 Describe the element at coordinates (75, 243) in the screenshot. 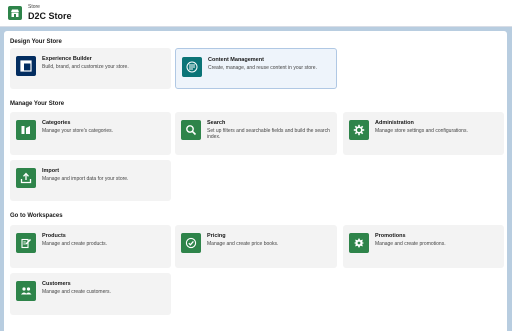

I see `card-desc: Manage and create products.` at that location.